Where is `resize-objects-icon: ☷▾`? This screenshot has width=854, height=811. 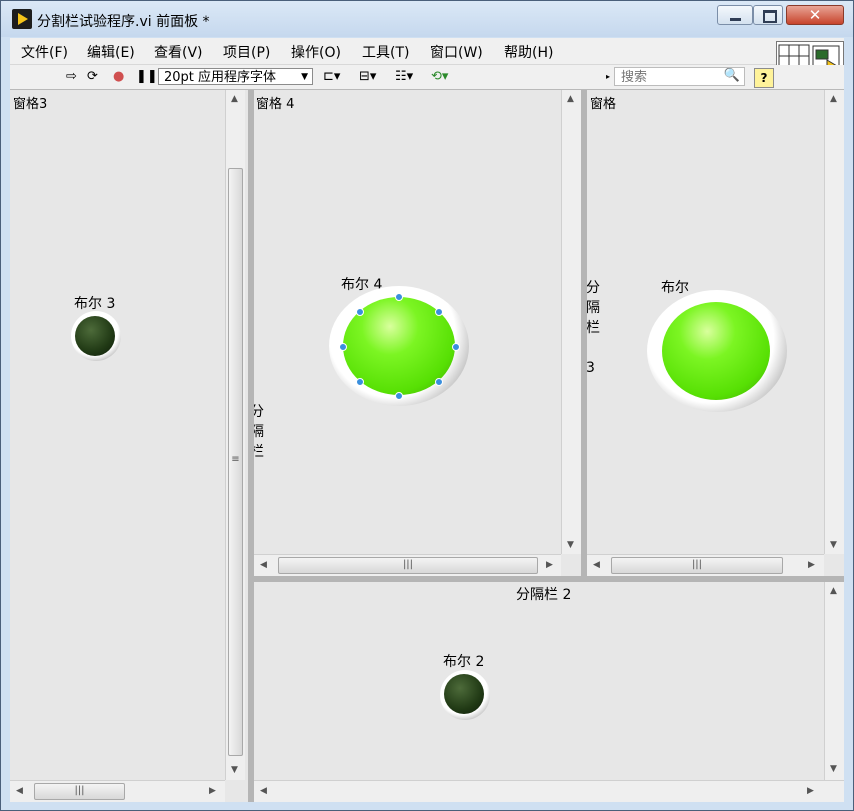
resize-objects-icon: ☷▾ is located at coordinates (404, 77).